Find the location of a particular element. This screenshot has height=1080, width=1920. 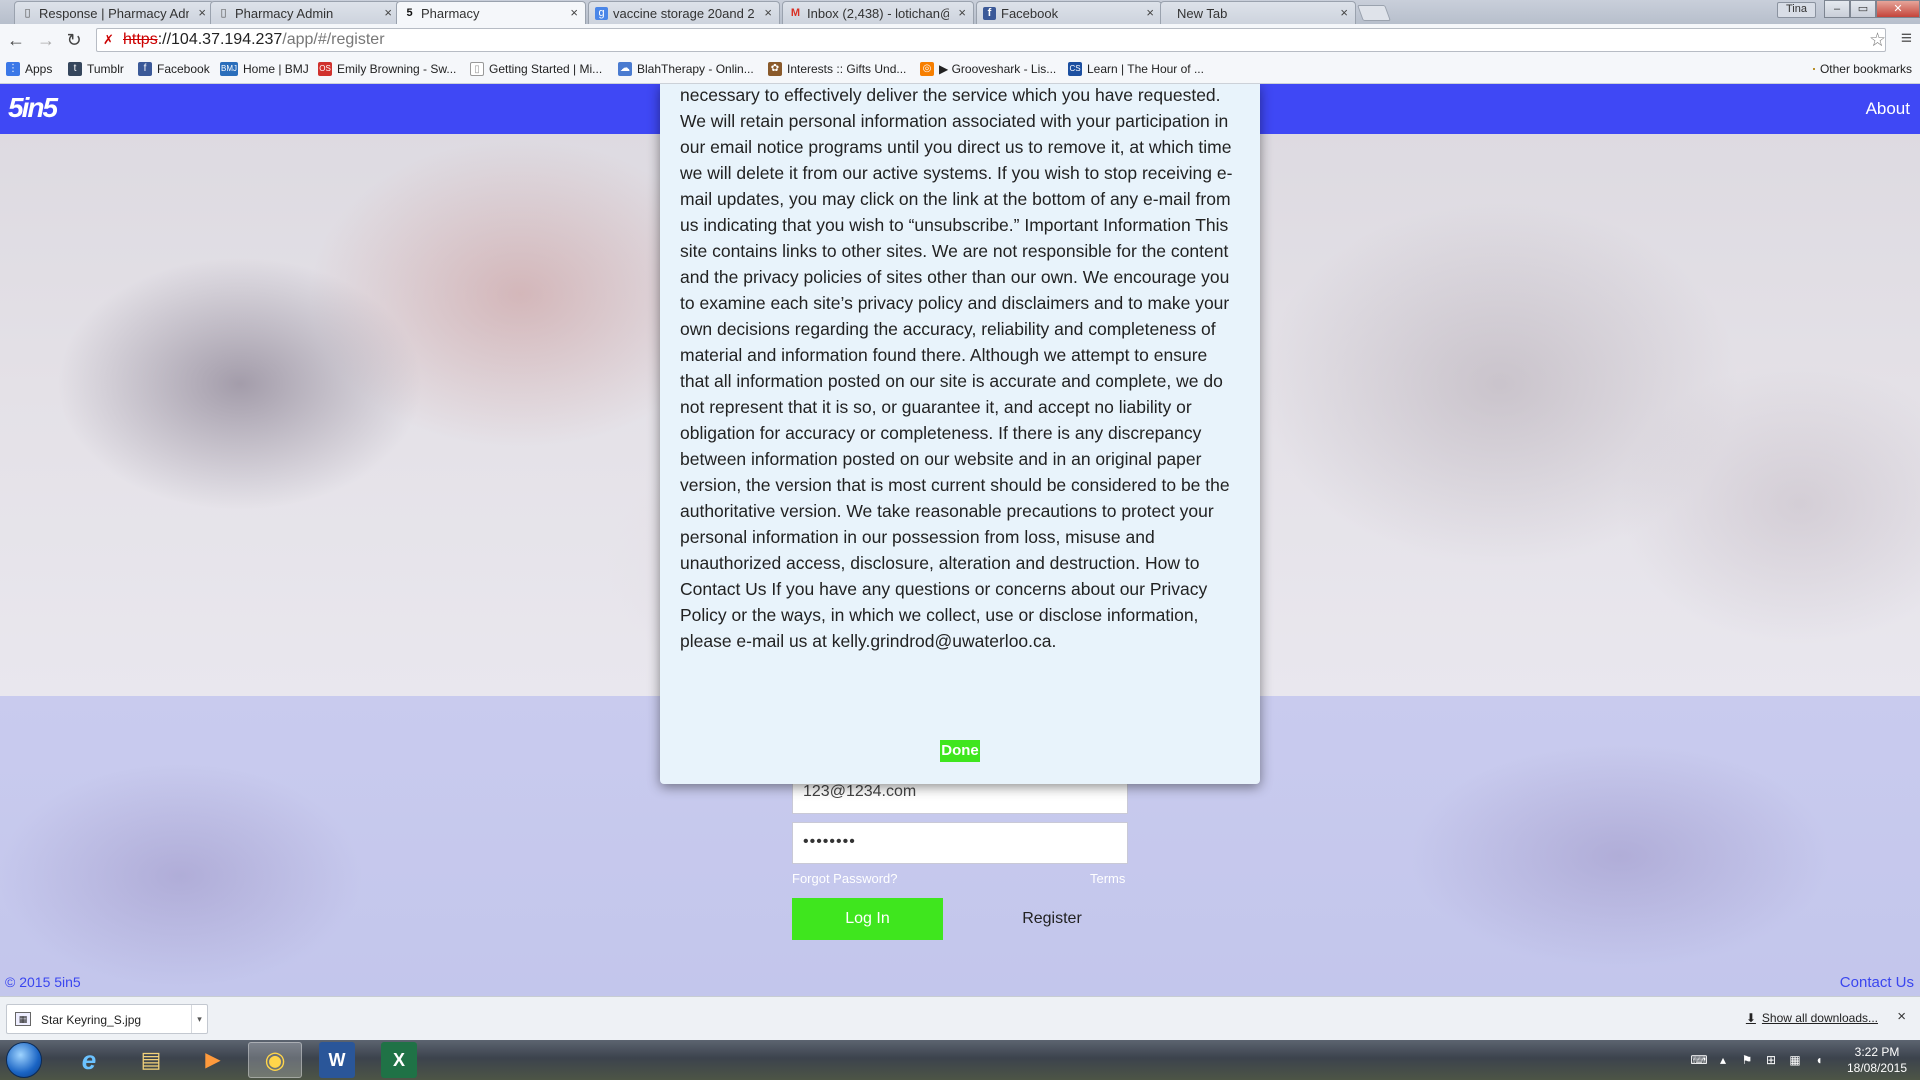

tab-label: Response | Pharmacy Adm is located at coordinates (114, 13).